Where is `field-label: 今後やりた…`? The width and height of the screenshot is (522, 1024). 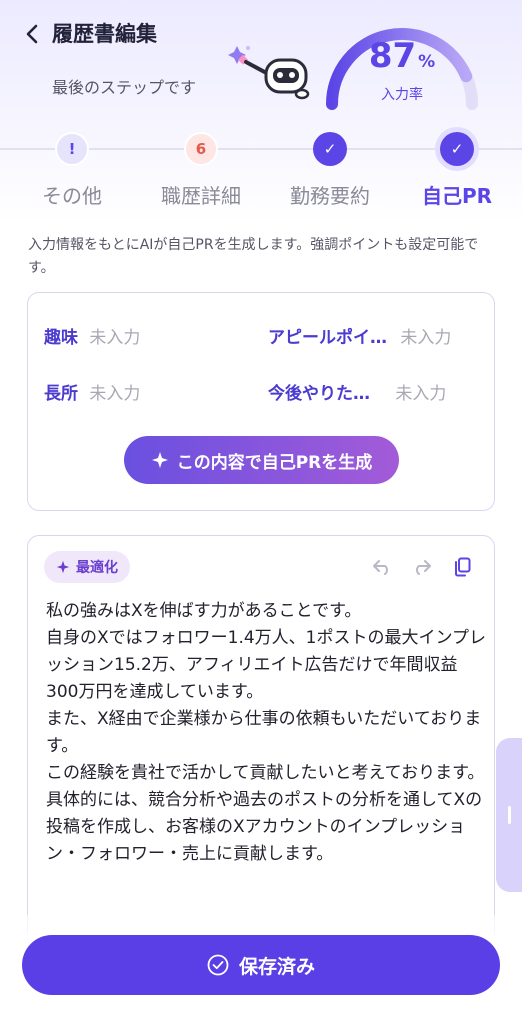 field-label: 今後やりた… is located at coordinates (319, 394).